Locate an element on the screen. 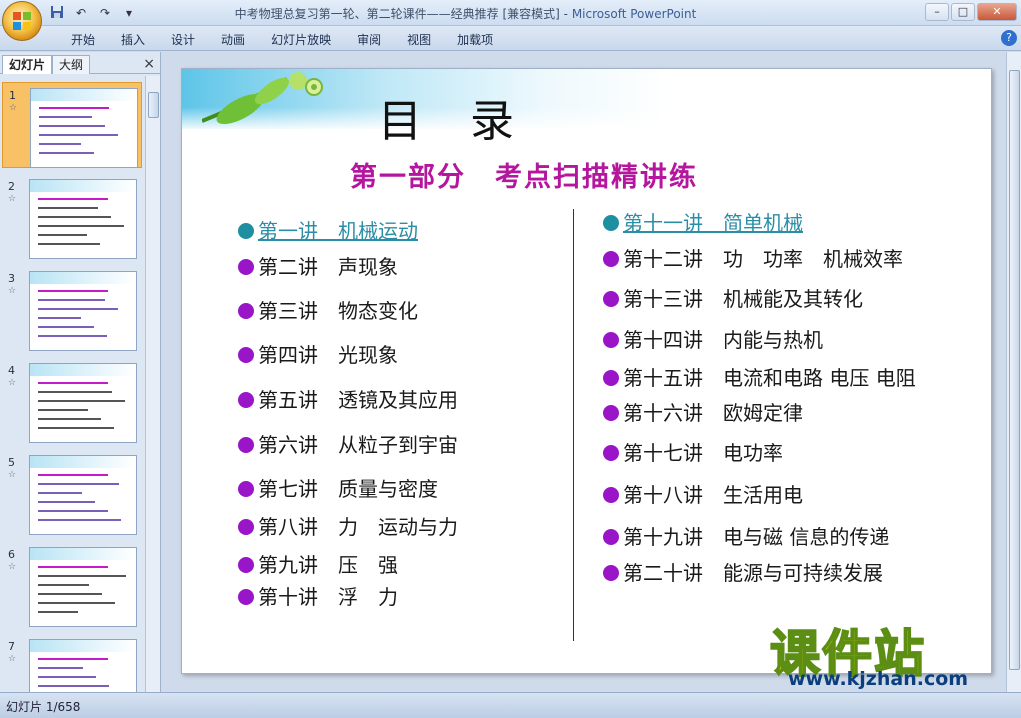  slide-thumbnail: 5 ☆ is located at coordinates (72, 493).